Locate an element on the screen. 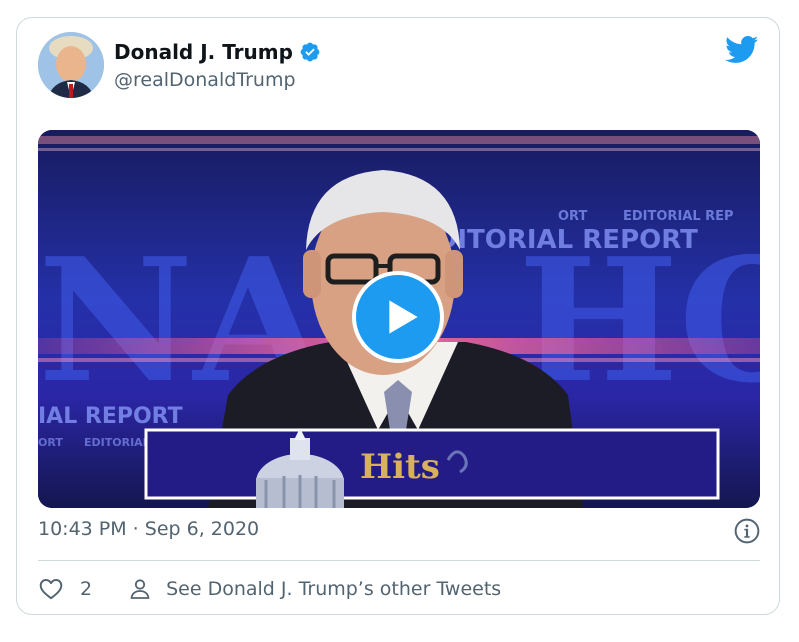 This screenshot has height=642, width=799. twitter-bird-icon is located at coordinates (742, 50).